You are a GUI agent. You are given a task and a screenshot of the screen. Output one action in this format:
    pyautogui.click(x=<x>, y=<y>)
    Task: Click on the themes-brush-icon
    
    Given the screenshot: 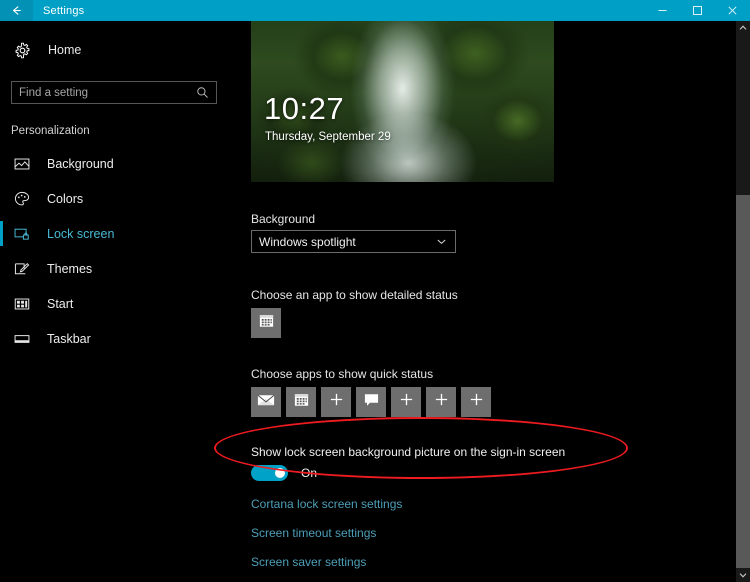 What is the action you would take?
    pyautogui.click(x=22, y=269)
    